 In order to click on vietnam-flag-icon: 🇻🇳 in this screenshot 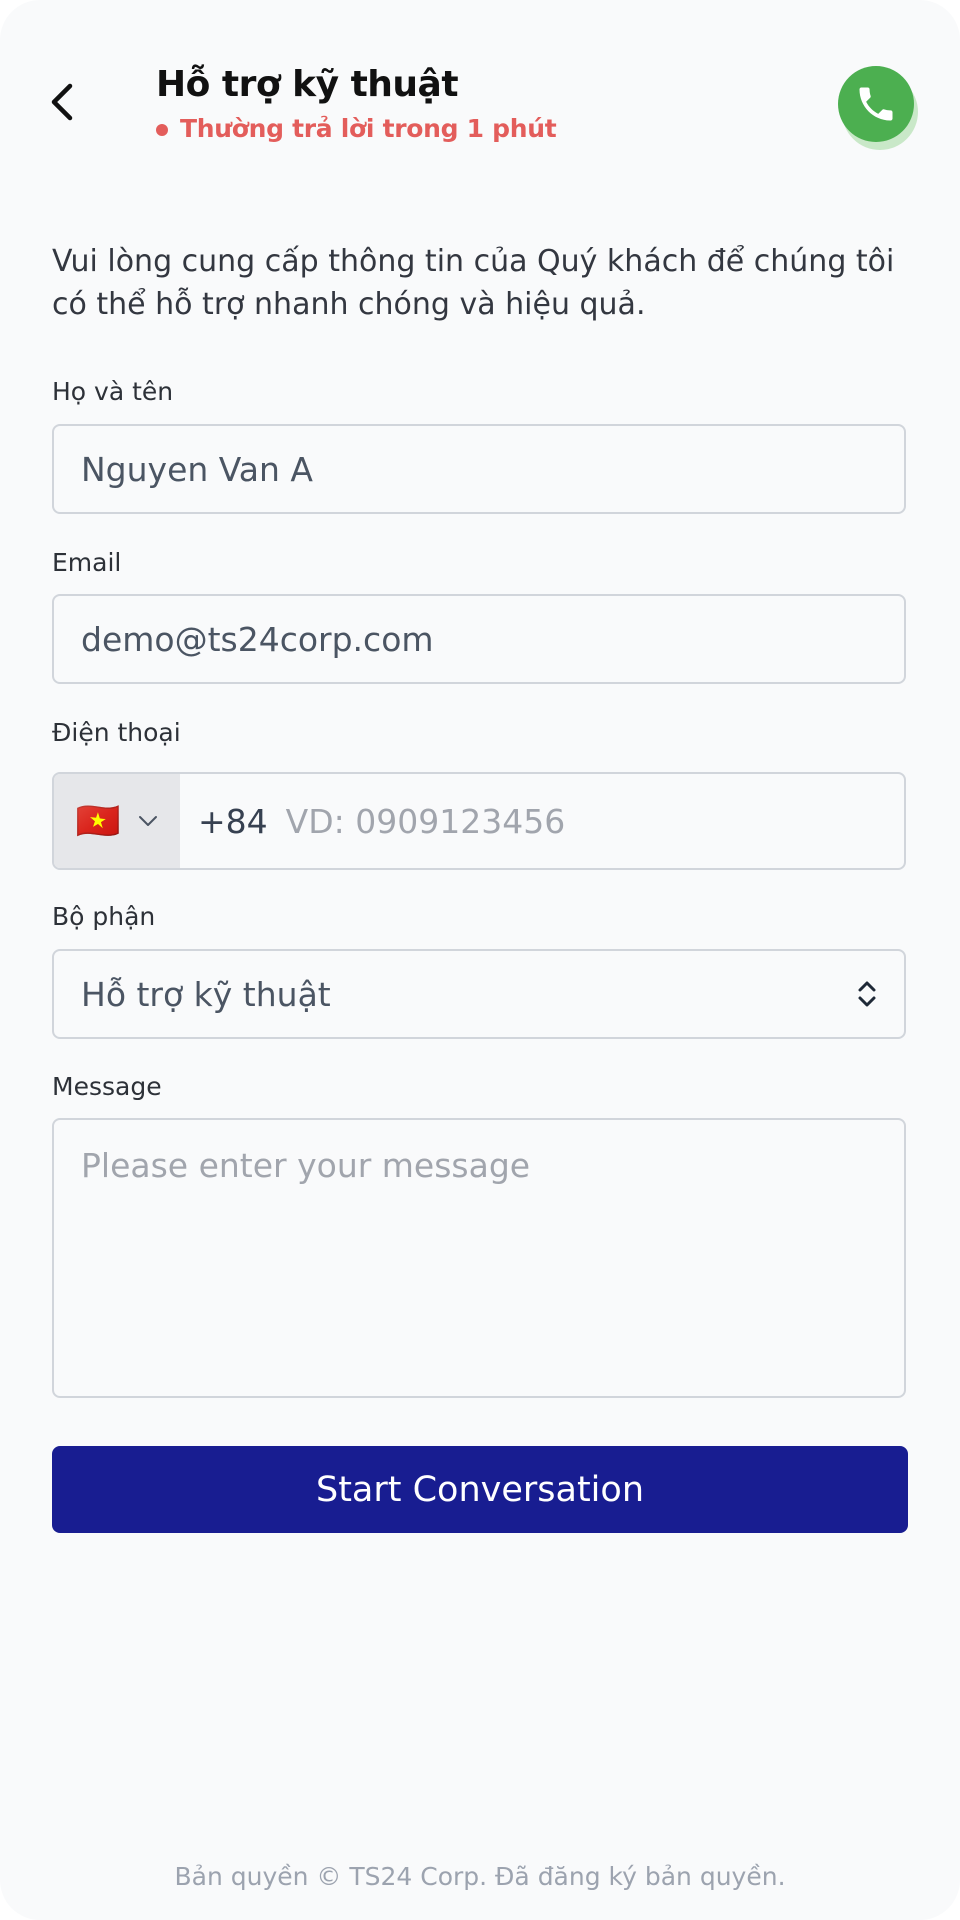, I will do `click(98, 820)`.